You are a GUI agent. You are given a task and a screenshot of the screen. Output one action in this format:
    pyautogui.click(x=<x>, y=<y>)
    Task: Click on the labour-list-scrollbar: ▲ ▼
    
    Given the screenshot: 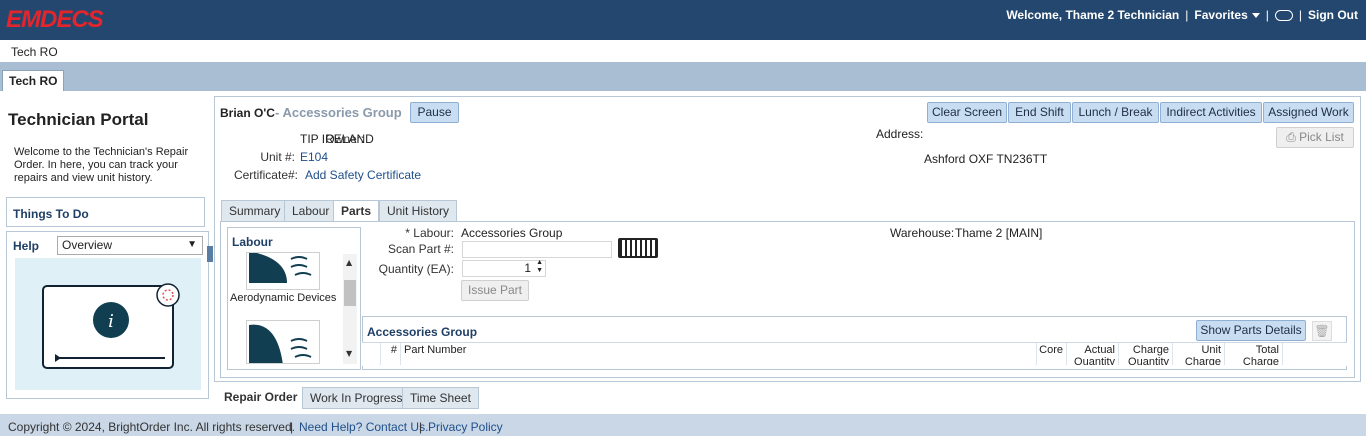 What is the action you would take?
    pyautogui.click(x=350, y=309)
    